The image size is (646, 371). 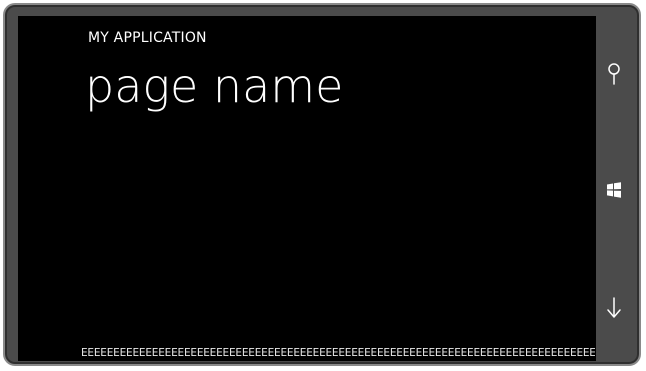 What do you see at coordinates (214, 86) in the screenshot?
I see `page-title: page name` at bounding box center [214, 86].